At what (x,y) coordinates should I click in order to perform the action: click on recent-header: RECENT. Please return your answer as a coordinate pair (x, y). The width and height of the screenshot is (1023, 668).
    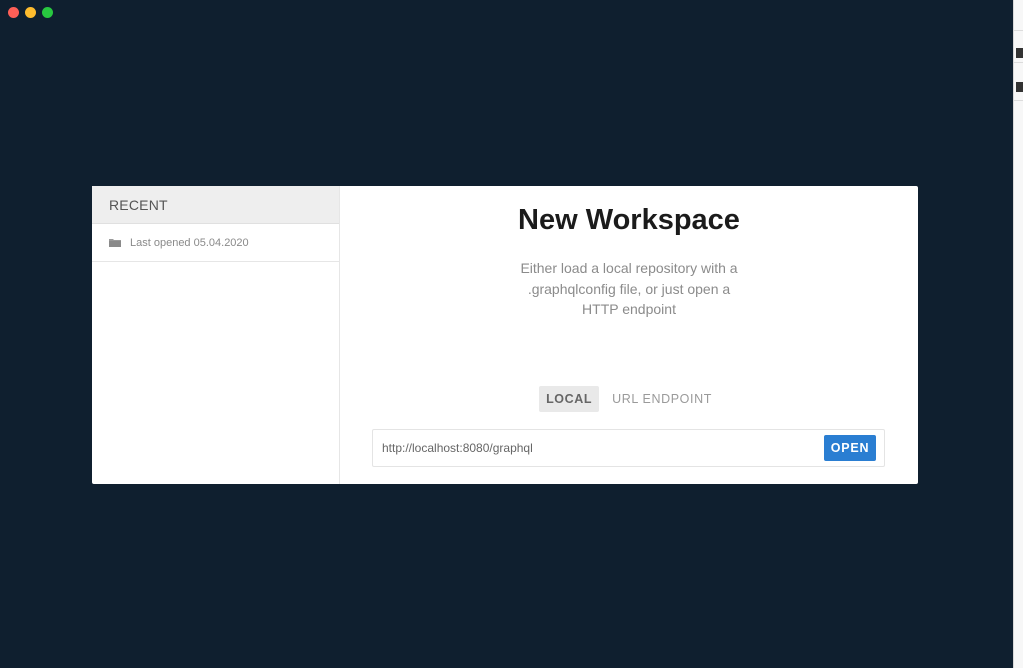
    Looking at the image, I should click on (215, 205).